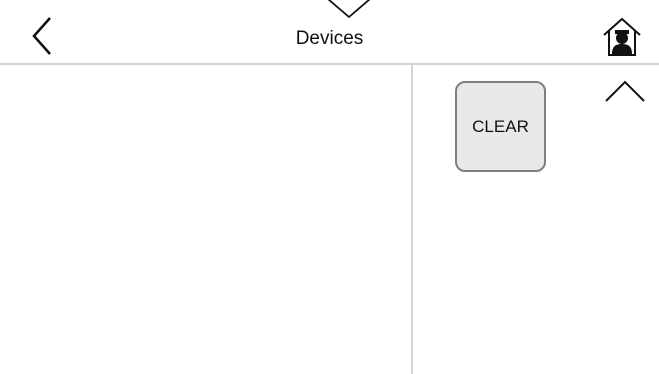 The image size is (659, 374). Describe the element at coordinates (500, 126) in the screenshot. I see `clear-button: CLEAR` at that location.